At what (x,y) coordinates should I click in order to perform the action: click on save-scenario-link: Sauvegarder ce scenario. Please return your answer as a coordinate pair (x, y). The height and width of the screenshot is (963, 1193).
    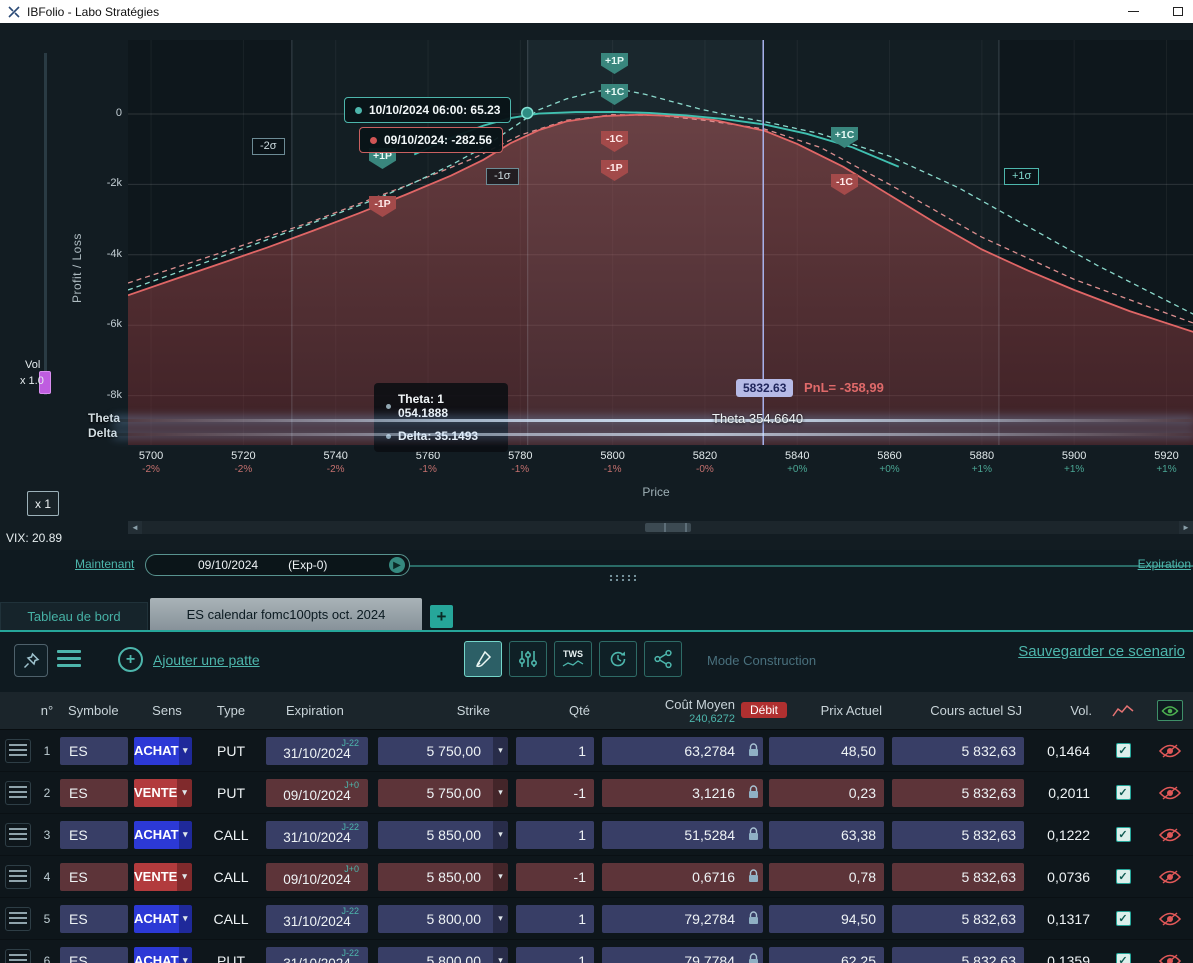
    Looking at the image, I should click on (1101, 651).